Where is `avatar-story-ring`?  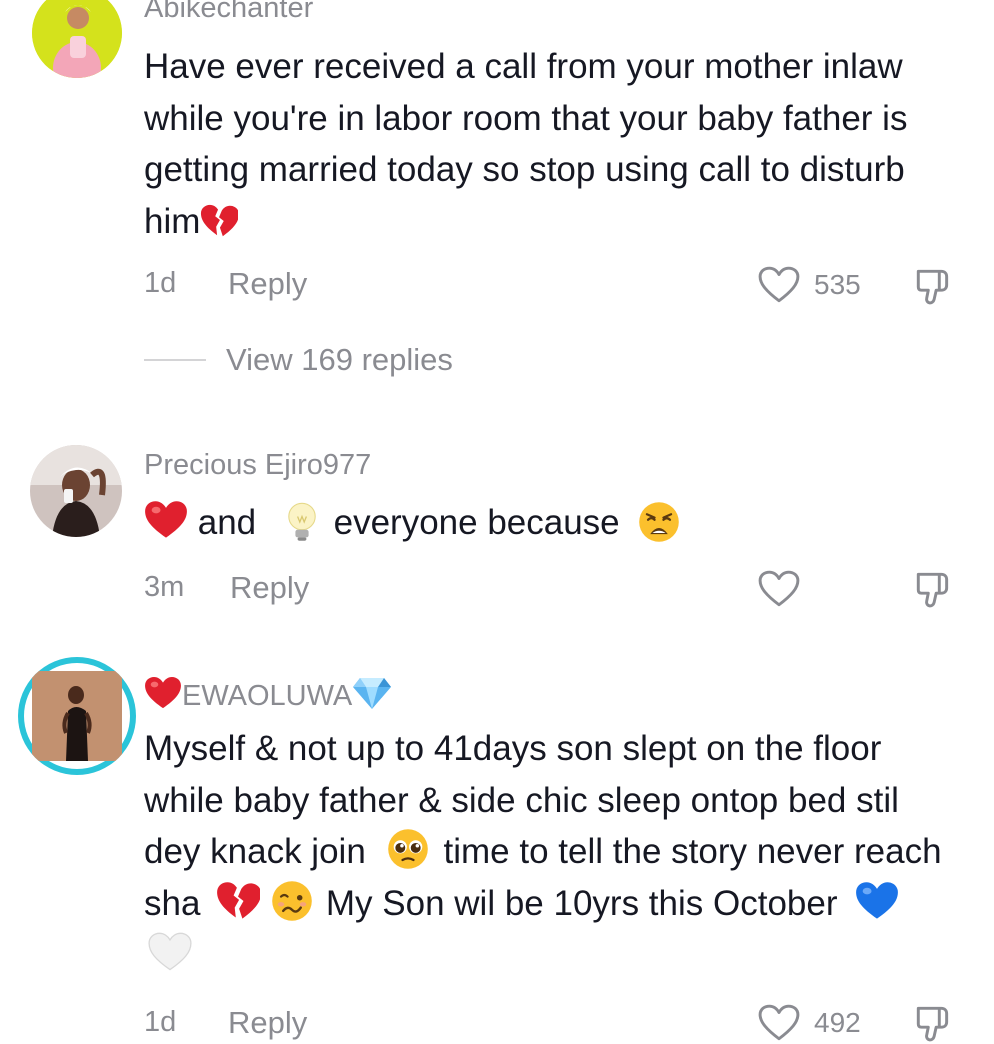 avatar-story-ring is located at coordinates (77, 716).